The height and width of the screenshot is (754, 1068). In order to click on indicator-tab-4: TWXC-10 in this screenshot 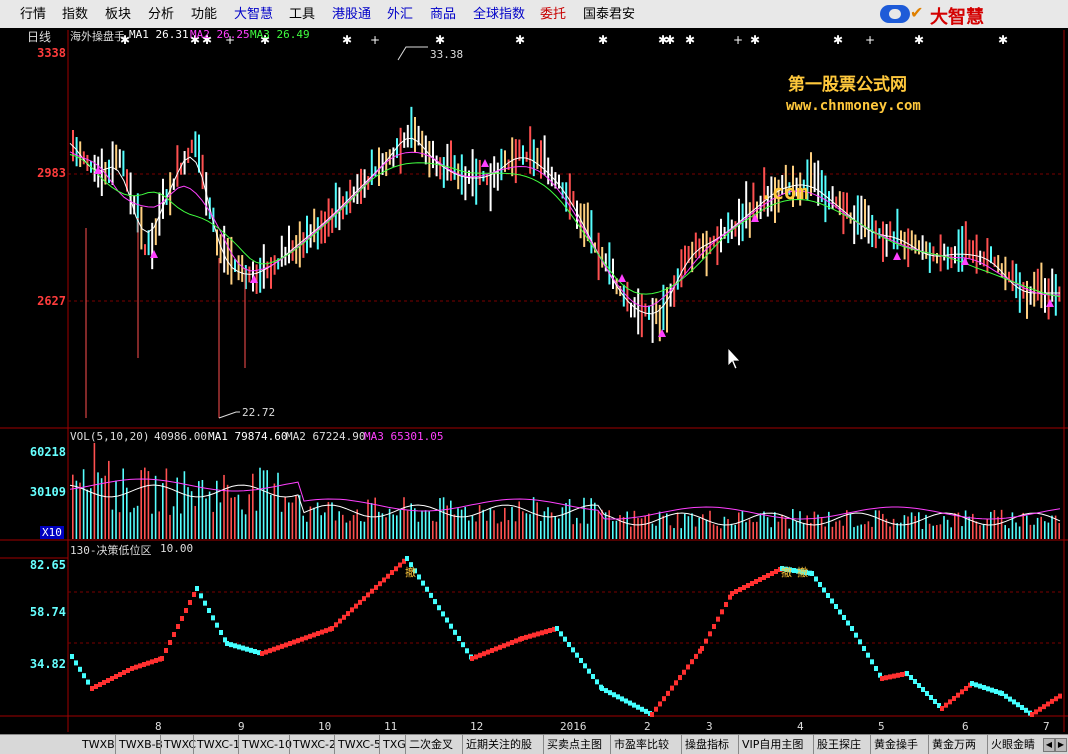, I will do `click(265, 744)`.